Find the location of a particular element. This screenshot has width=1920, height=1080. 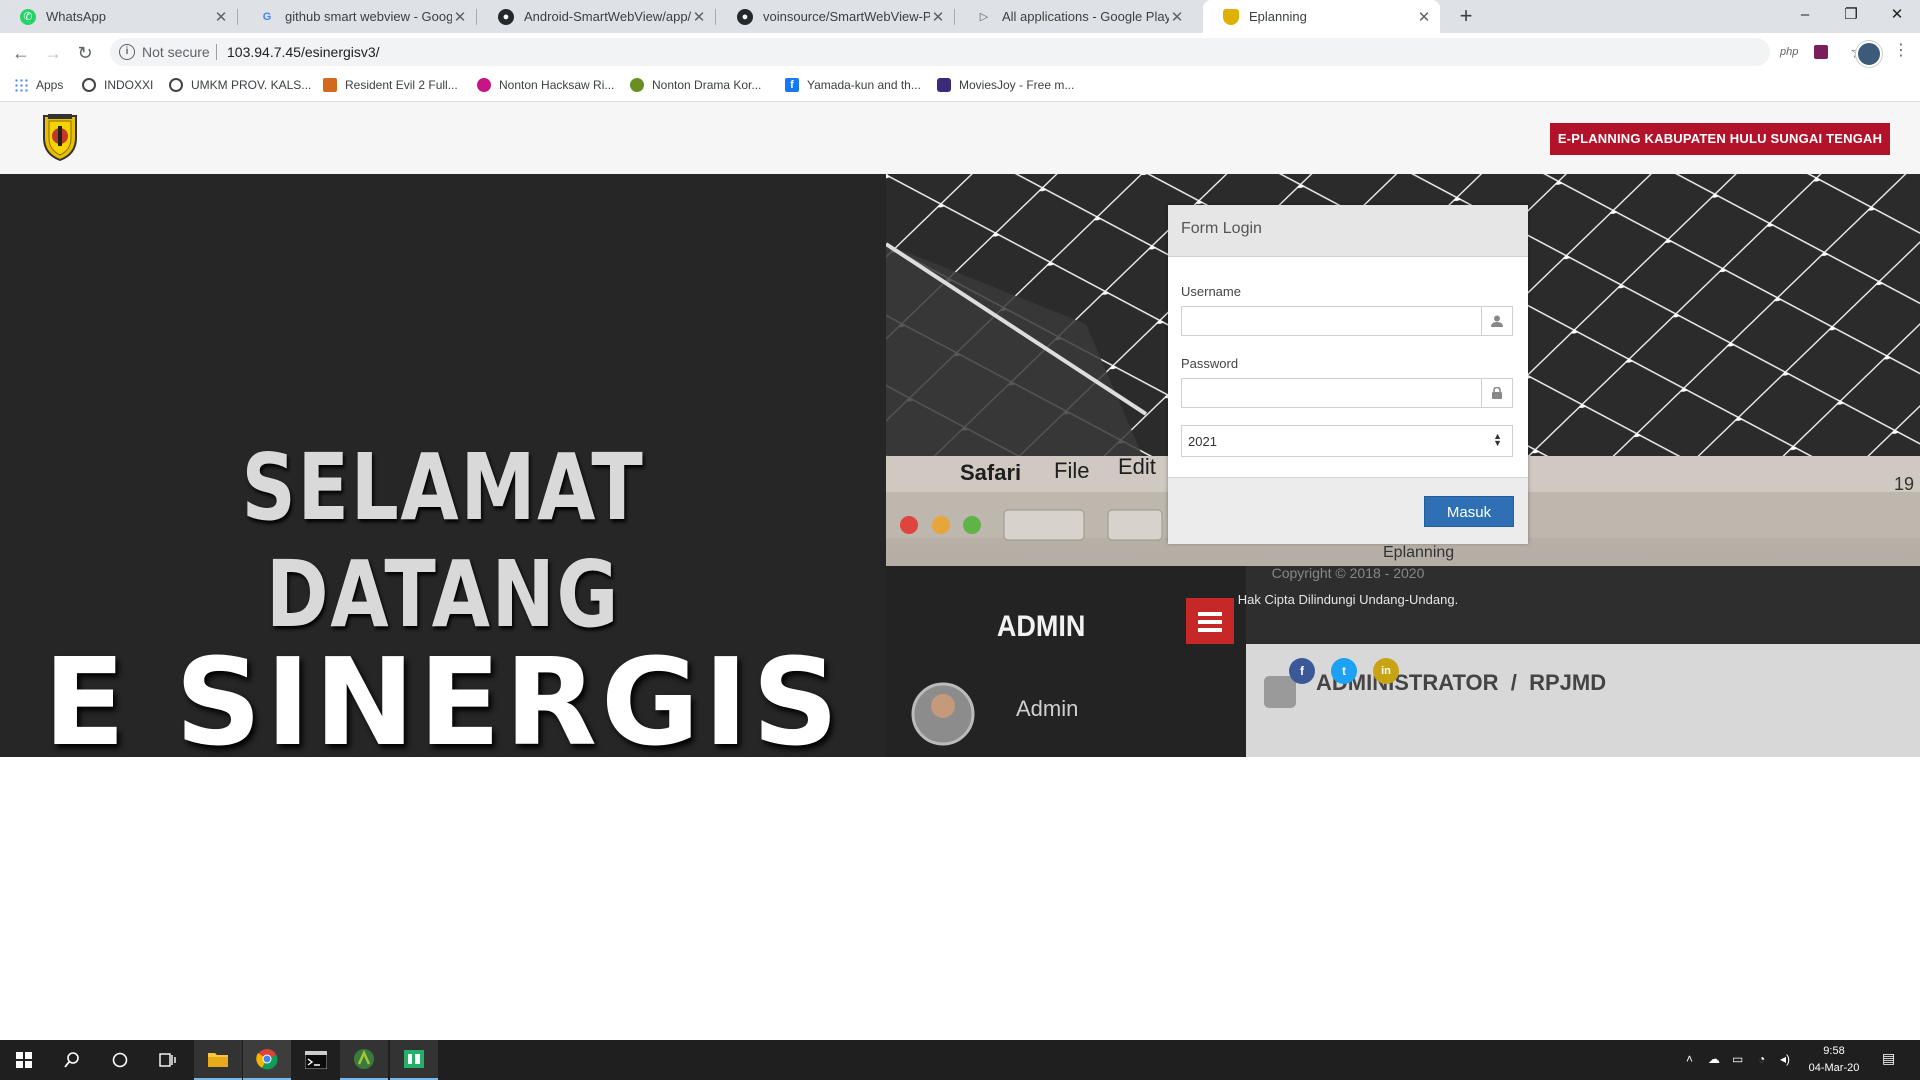

github-icon: ● is located at coordinates (745, 16).